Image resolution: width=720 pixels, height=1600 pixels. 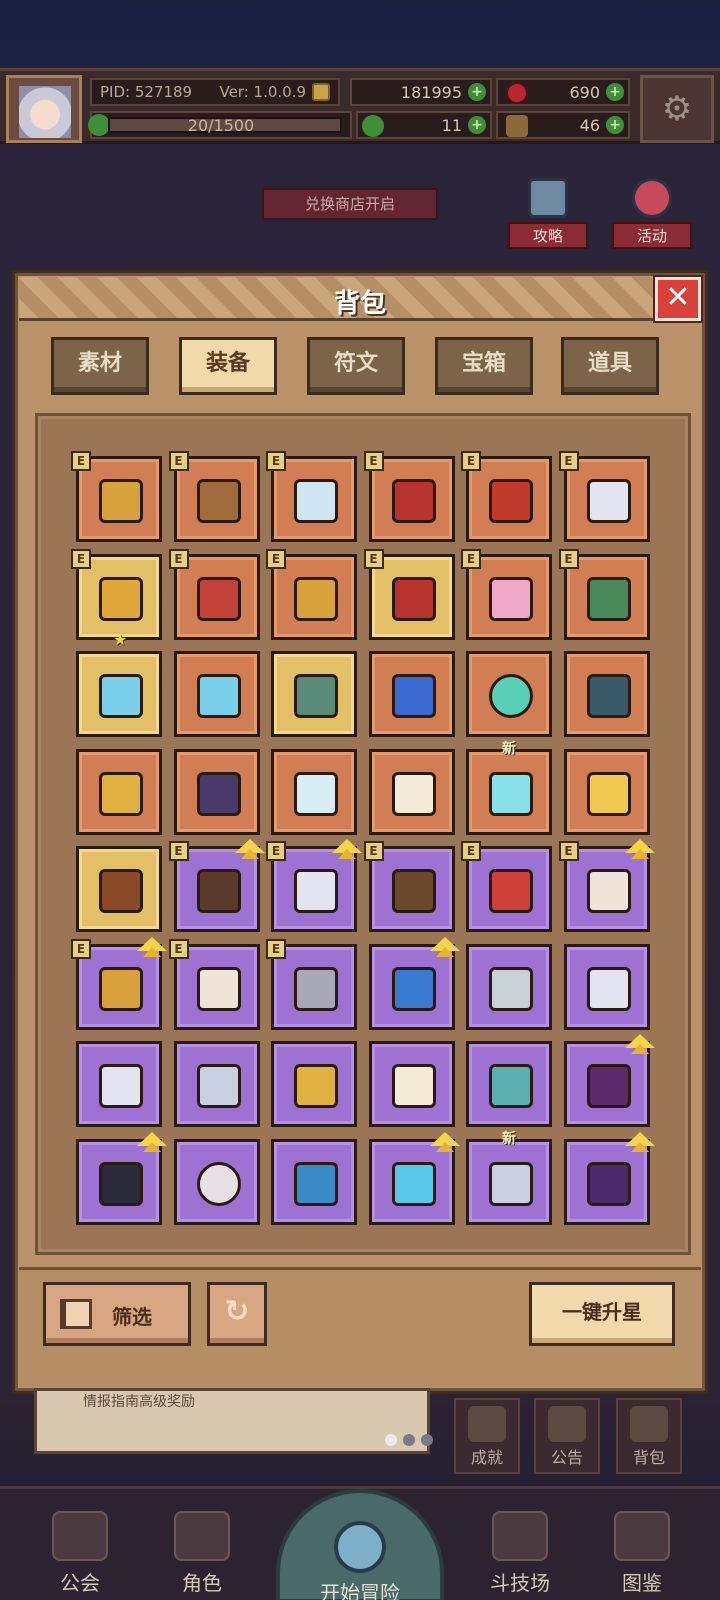 I want to click on tab-equipment: 装备, so click(x=228, y=366).